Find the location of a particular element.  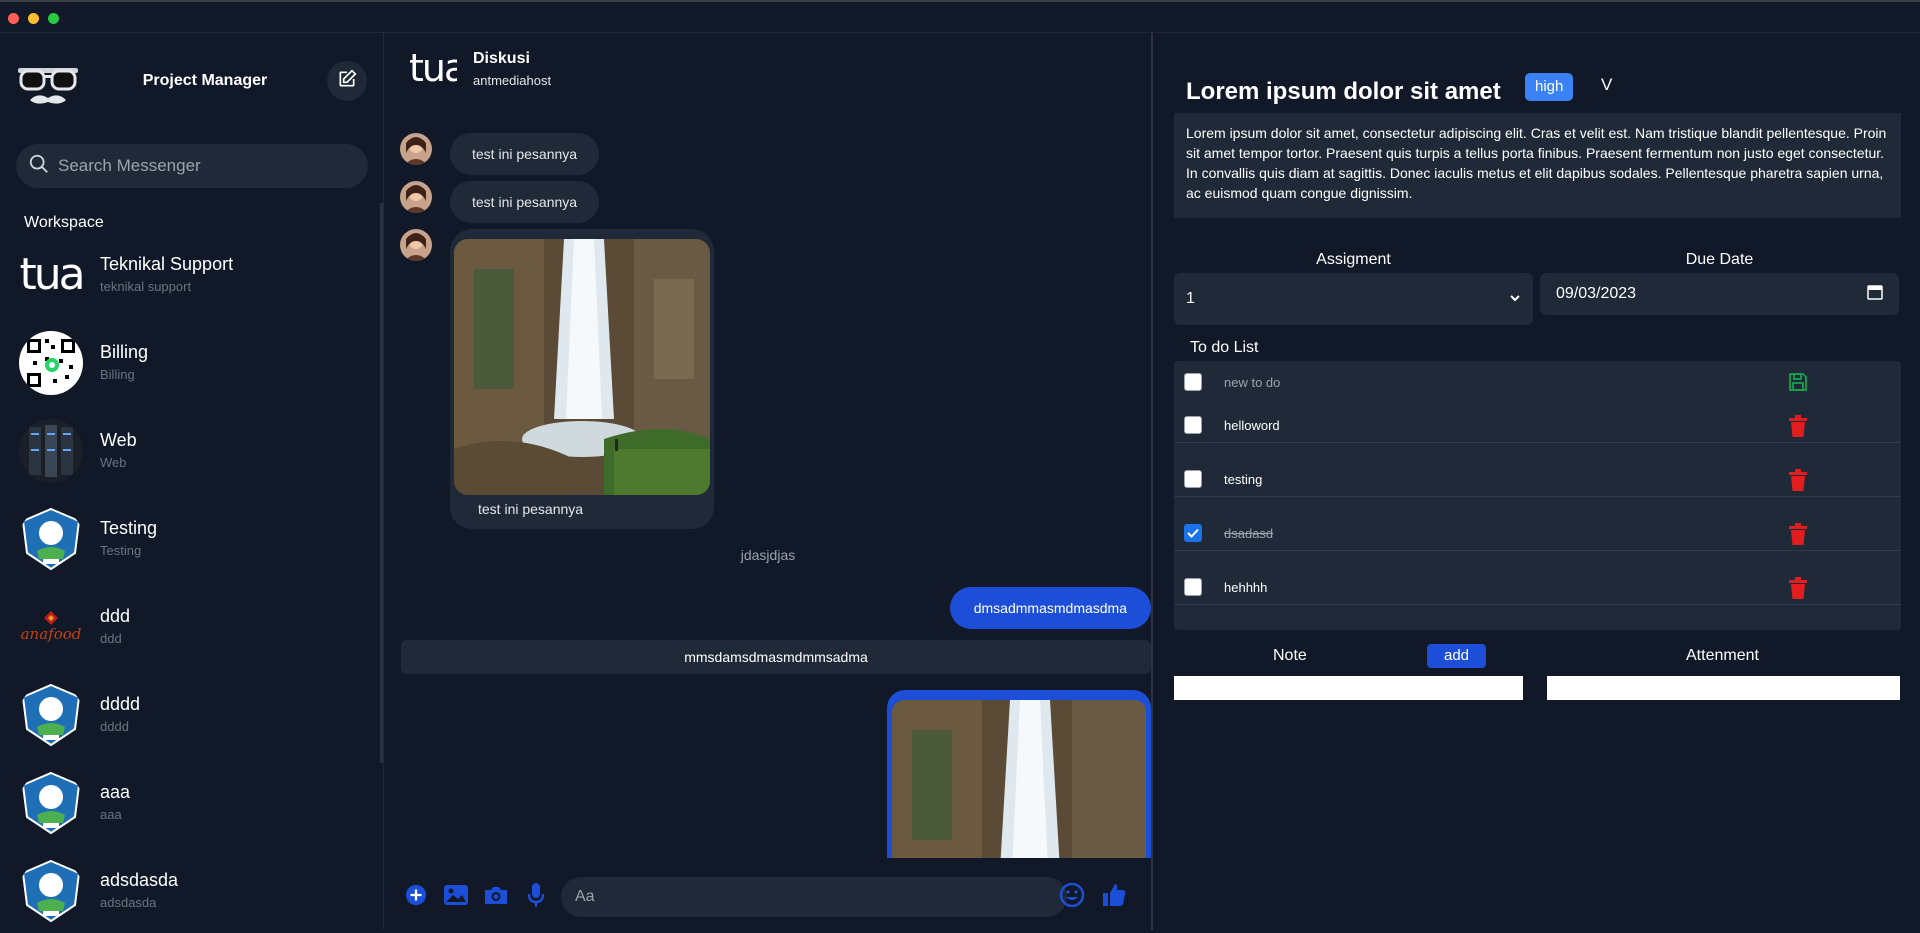

outgoing-image-message is located at coordinates (1019, 774).